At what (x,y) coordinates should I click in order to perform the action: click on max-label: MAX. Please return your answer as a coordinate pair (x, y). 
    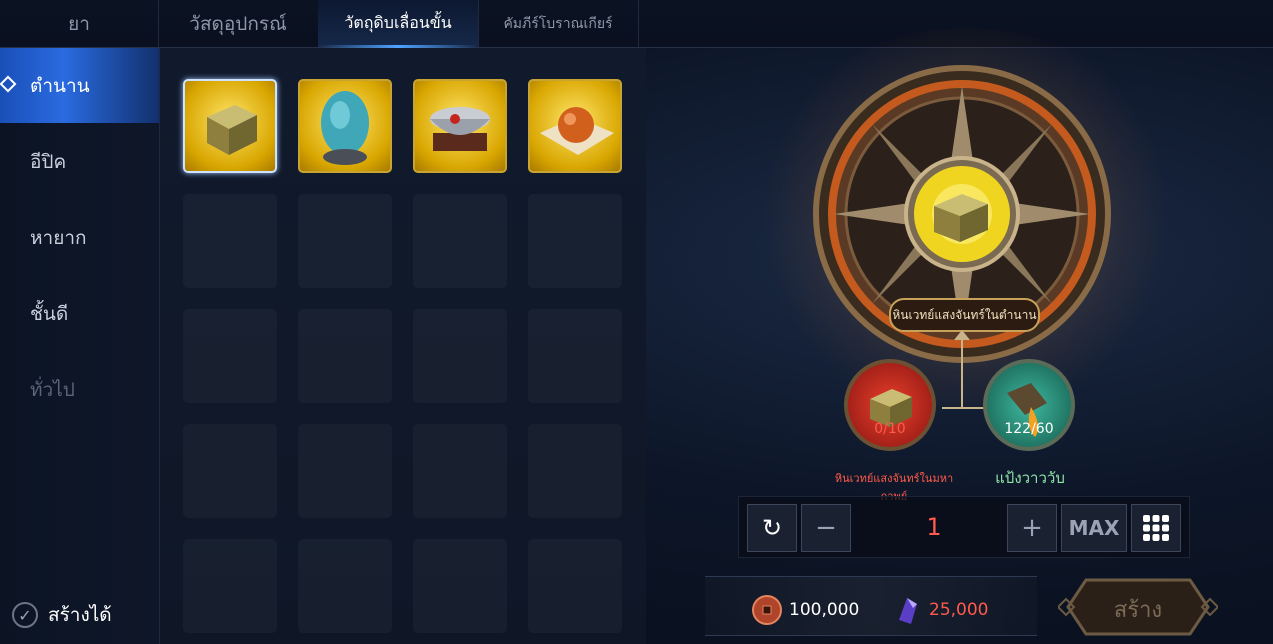
    Looking at the image, I should click on (1094, 528).